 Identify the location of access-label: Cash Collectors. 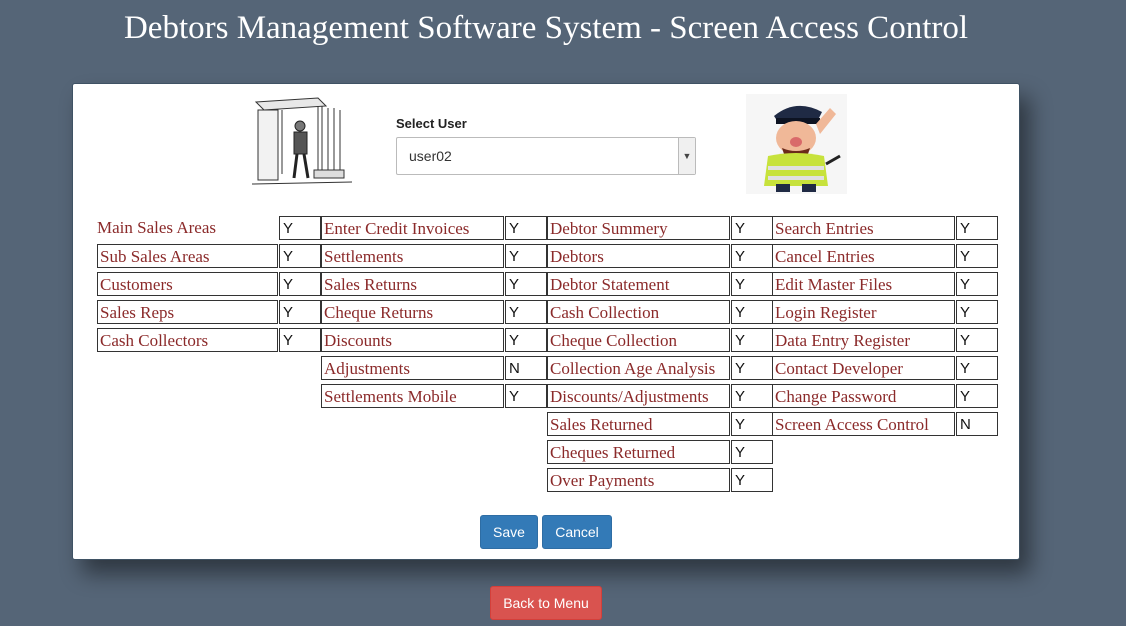
(187, 340).